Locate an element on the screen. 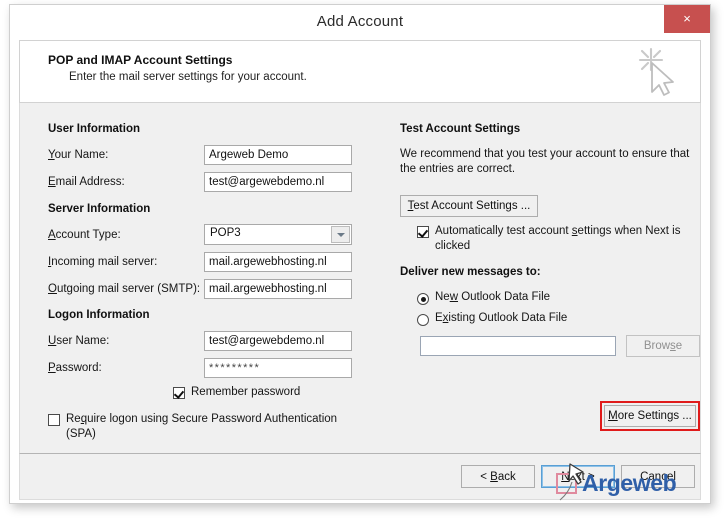 This screenshot has width=726, height=524. data-file-path-input is located at coordinates (518, 346).